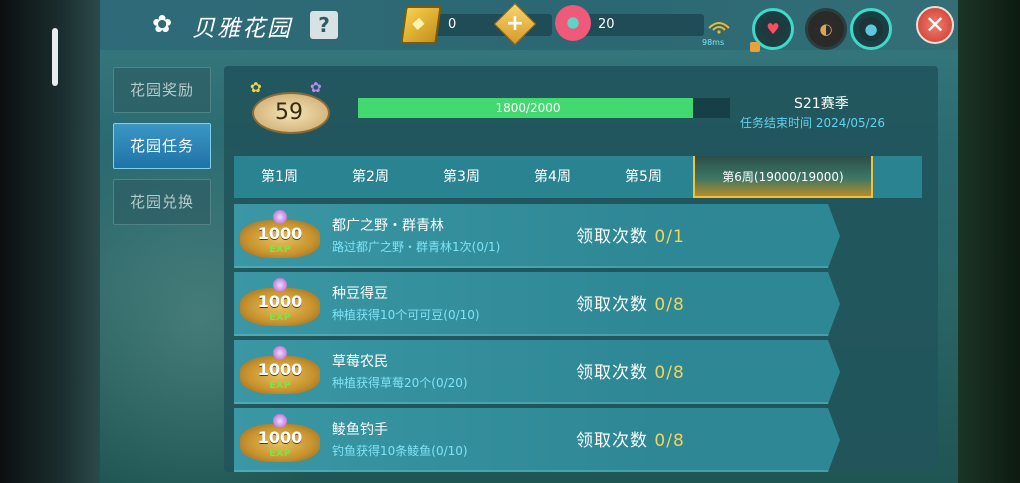 Image resolution: width=1020 pixels, height=483 pixels. I want to click on tab-week-6: 第6周(19000/19000), so click(783, 177).